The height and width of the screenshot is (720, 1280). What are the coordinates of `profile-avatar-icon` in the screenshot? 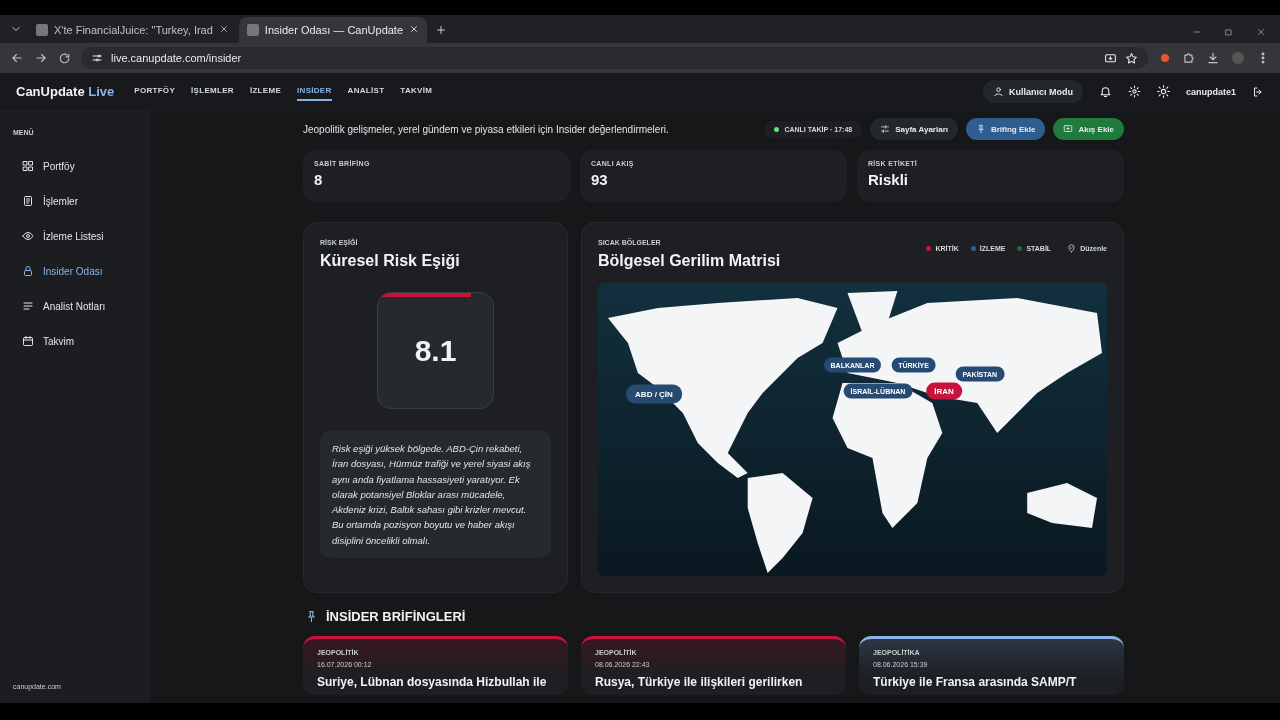 It's located at (1238, 58).